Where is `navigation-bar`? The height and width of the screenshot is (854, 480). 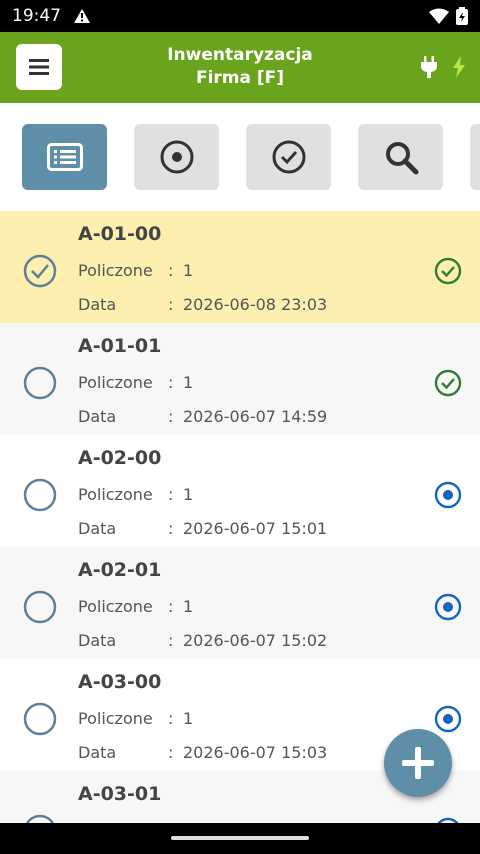 navigation-bar is located at coordinates (240, 838).